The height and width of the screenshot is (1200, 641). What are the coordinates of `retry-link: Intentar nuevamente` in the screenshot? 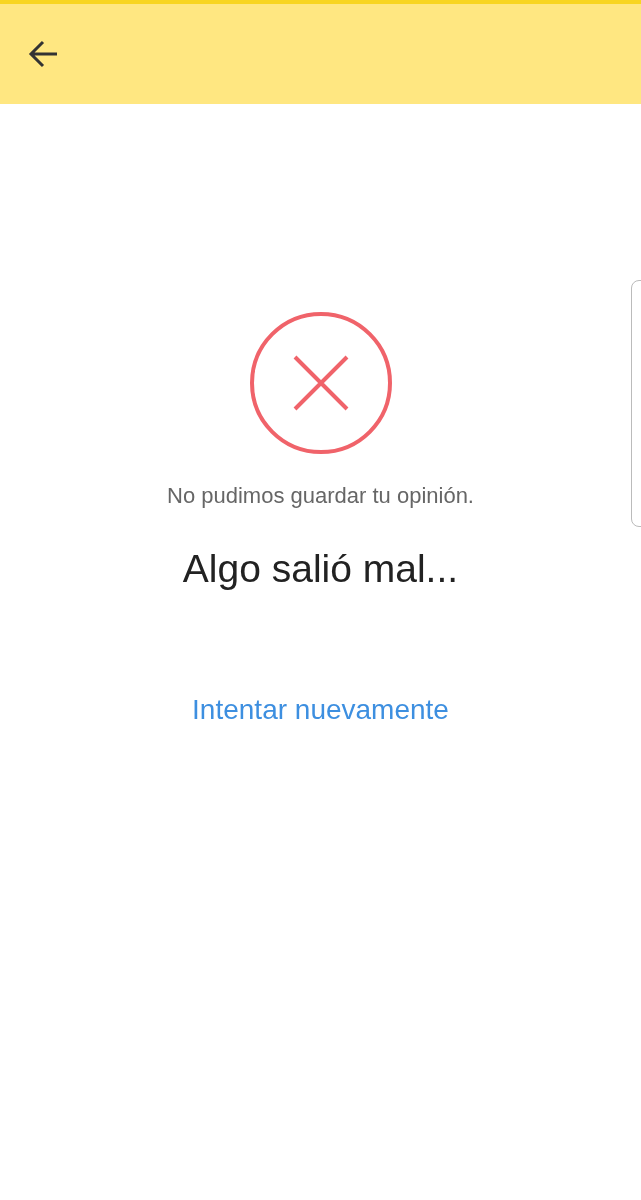 It's located at (320, 710).